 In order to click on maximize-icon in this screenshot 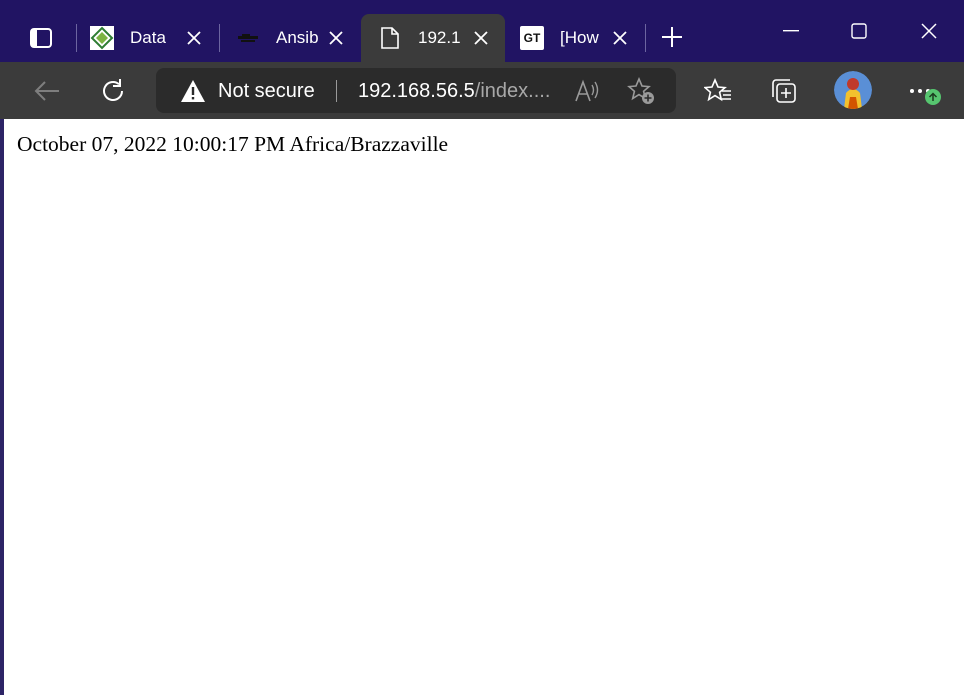, I will do `click(859, 31)`.